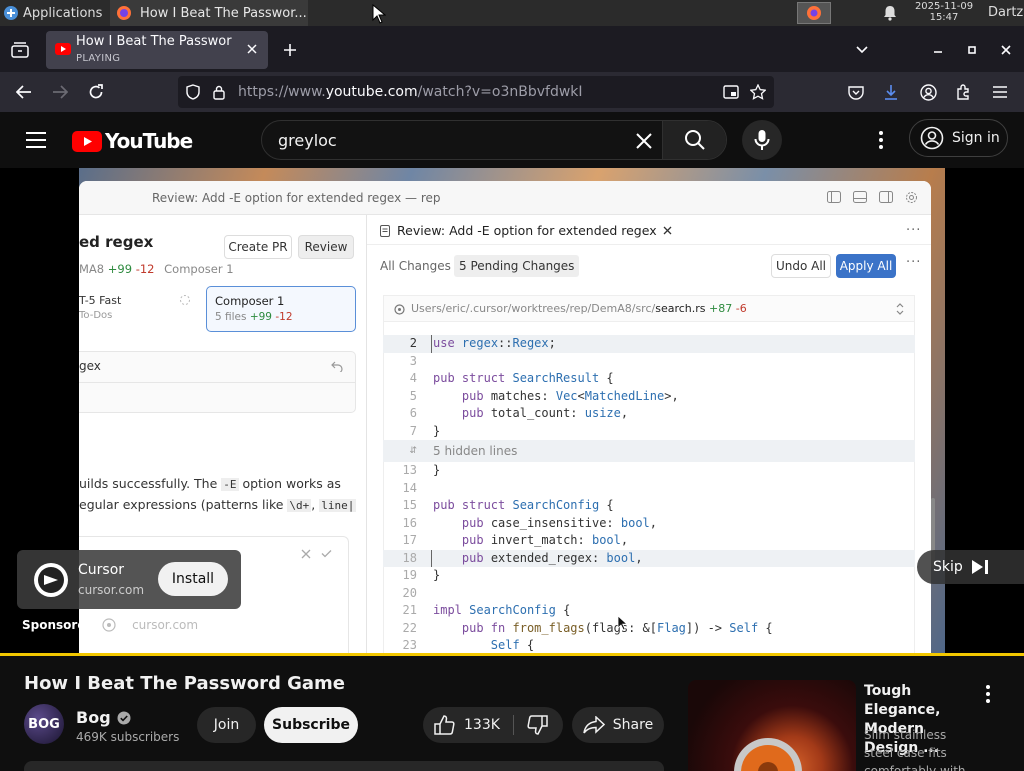  I want to click on window-minimize-icon, so click(938, 50).